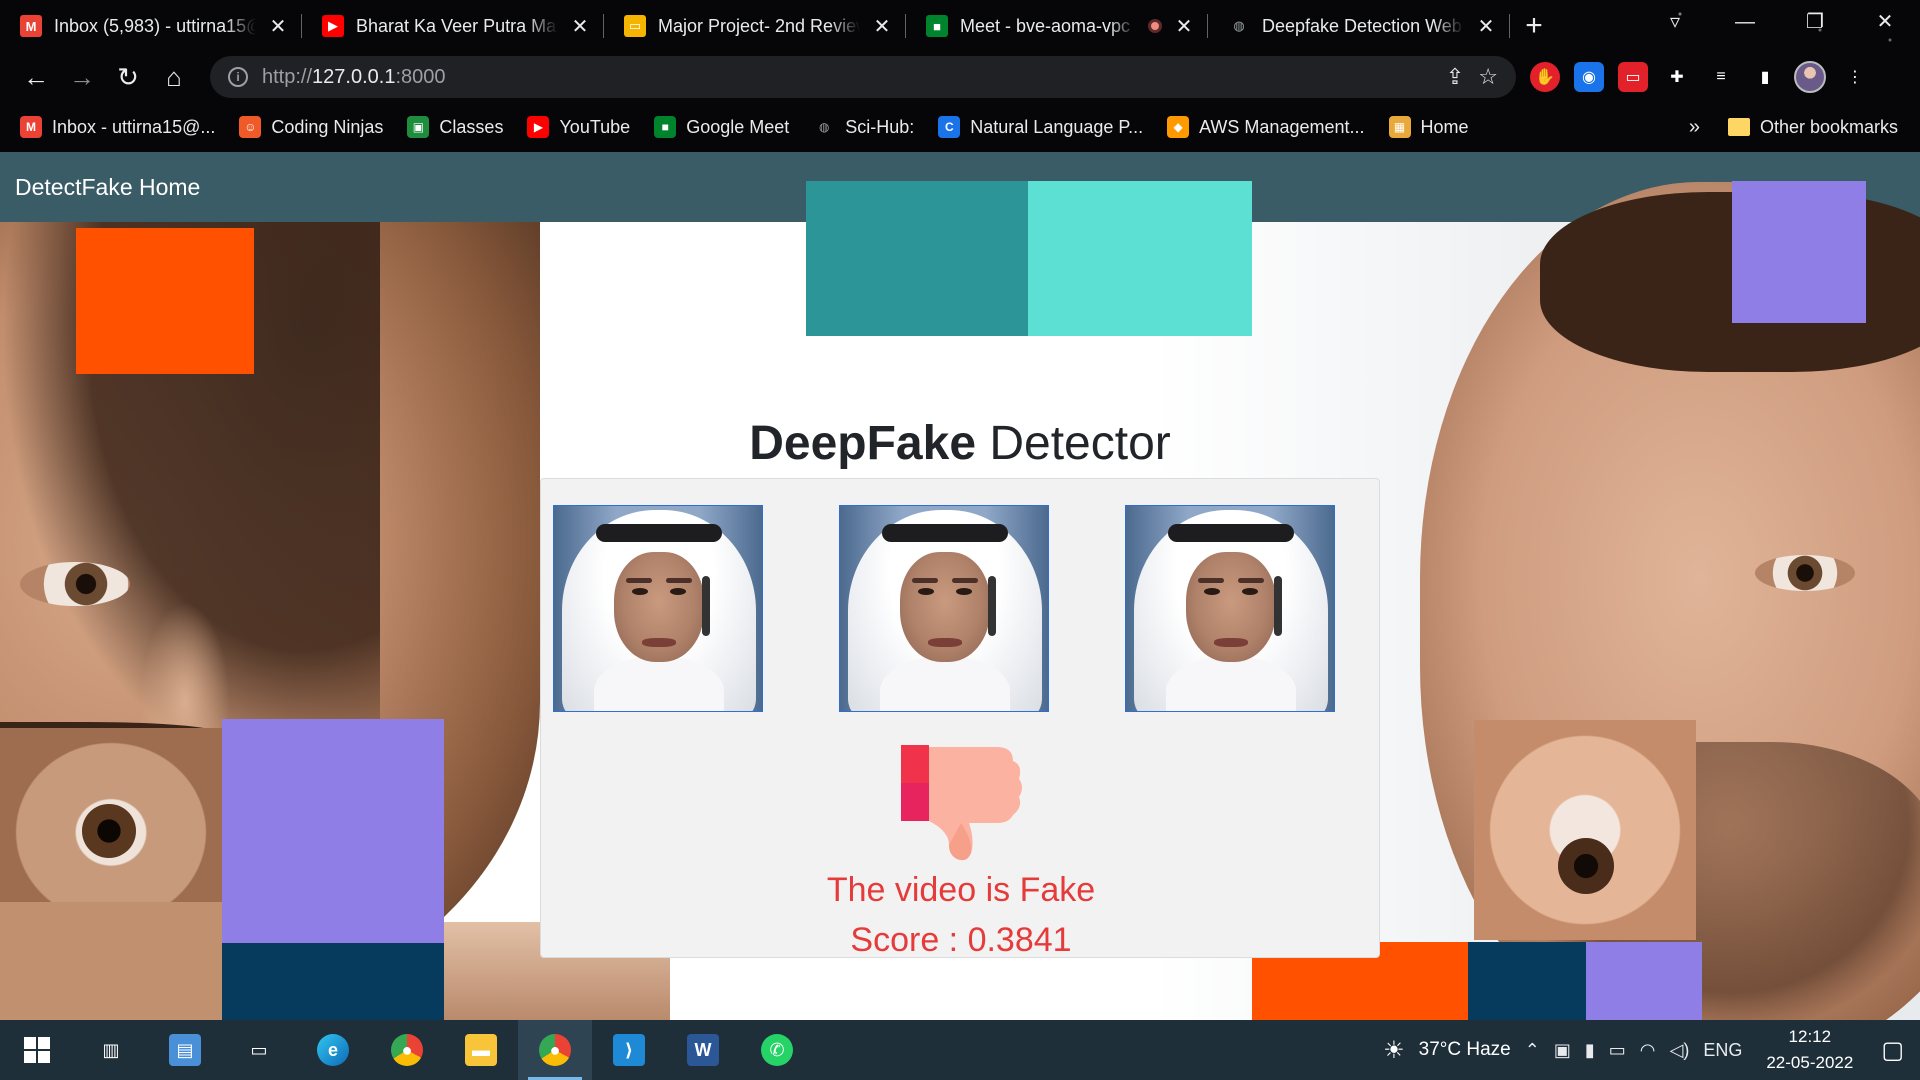 This screenshot has width=1920, height=1080. I want to click on close-window-icon: ✕, so click(1885, 22).